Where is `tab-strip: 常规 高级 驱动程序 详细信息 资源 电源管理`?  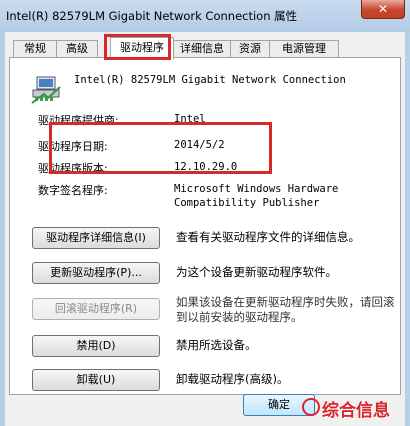
tab-strip: 常规 高级 驱动程序 详细信息 资源 电源管理 is located at coordinates (205, 48).